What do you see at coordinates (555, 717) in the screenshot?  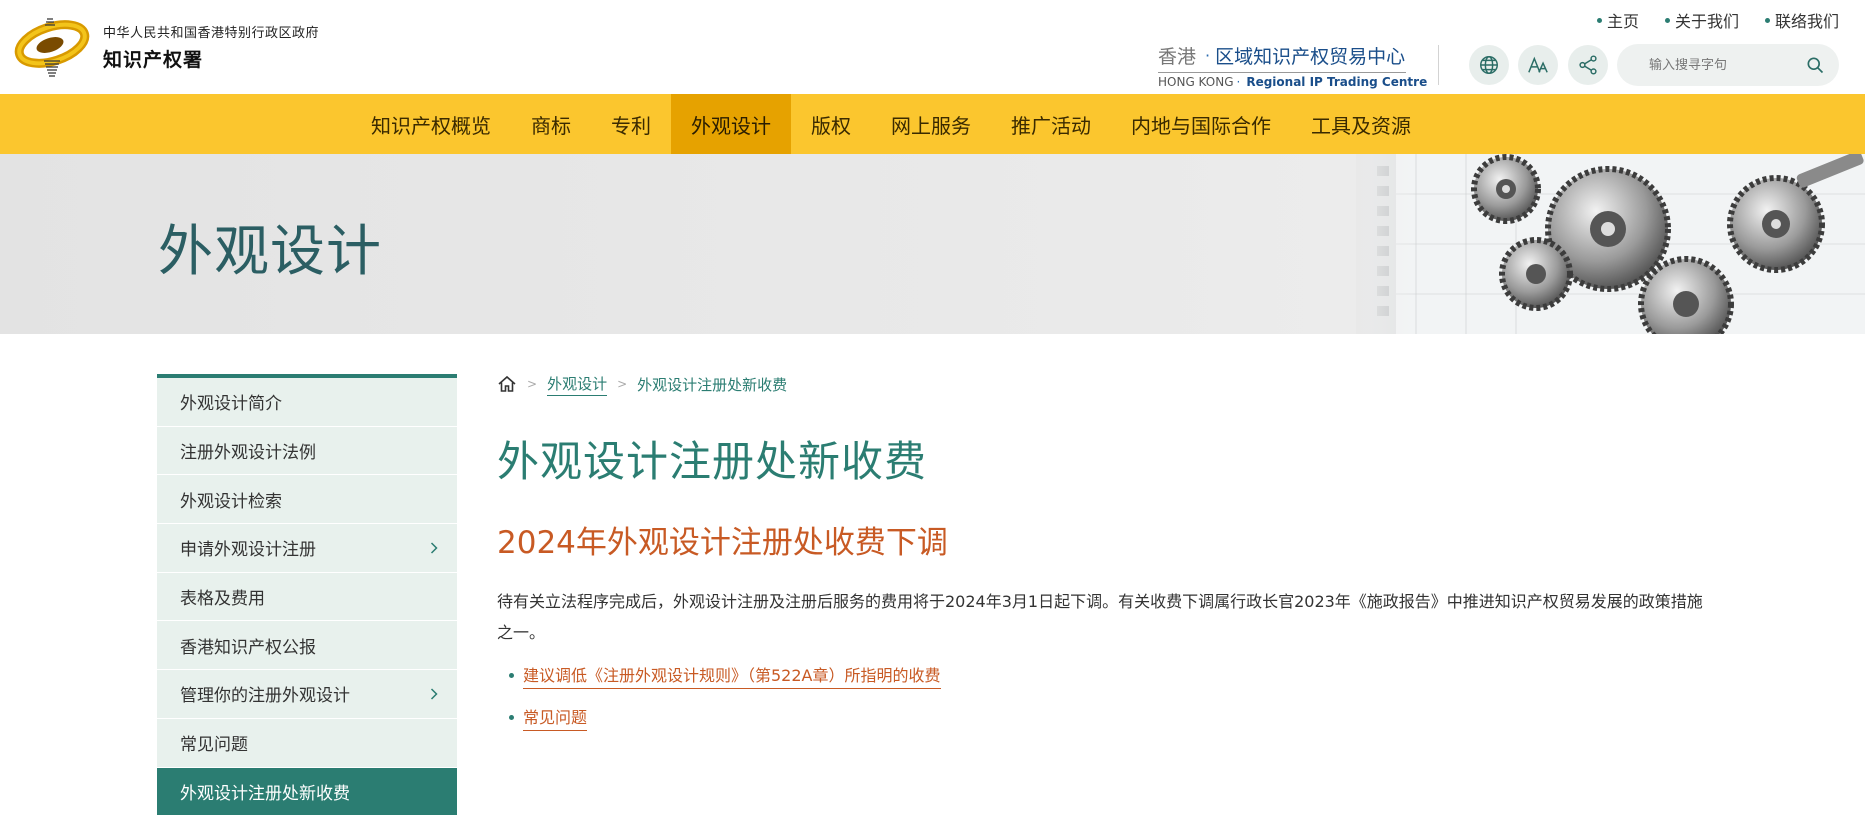 I see `faq-link: 常见问题` at bounding box center [555, 717].